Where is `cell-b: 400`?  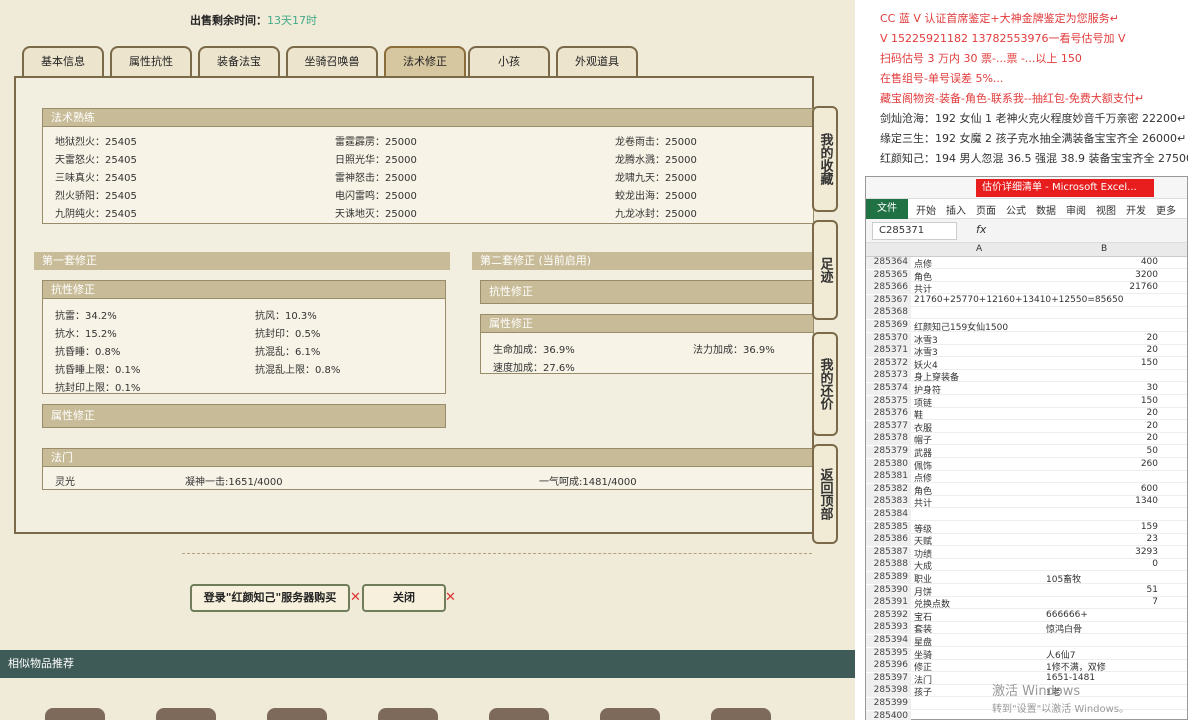
cell-b: 400 is located at coordinates (1102, 262).